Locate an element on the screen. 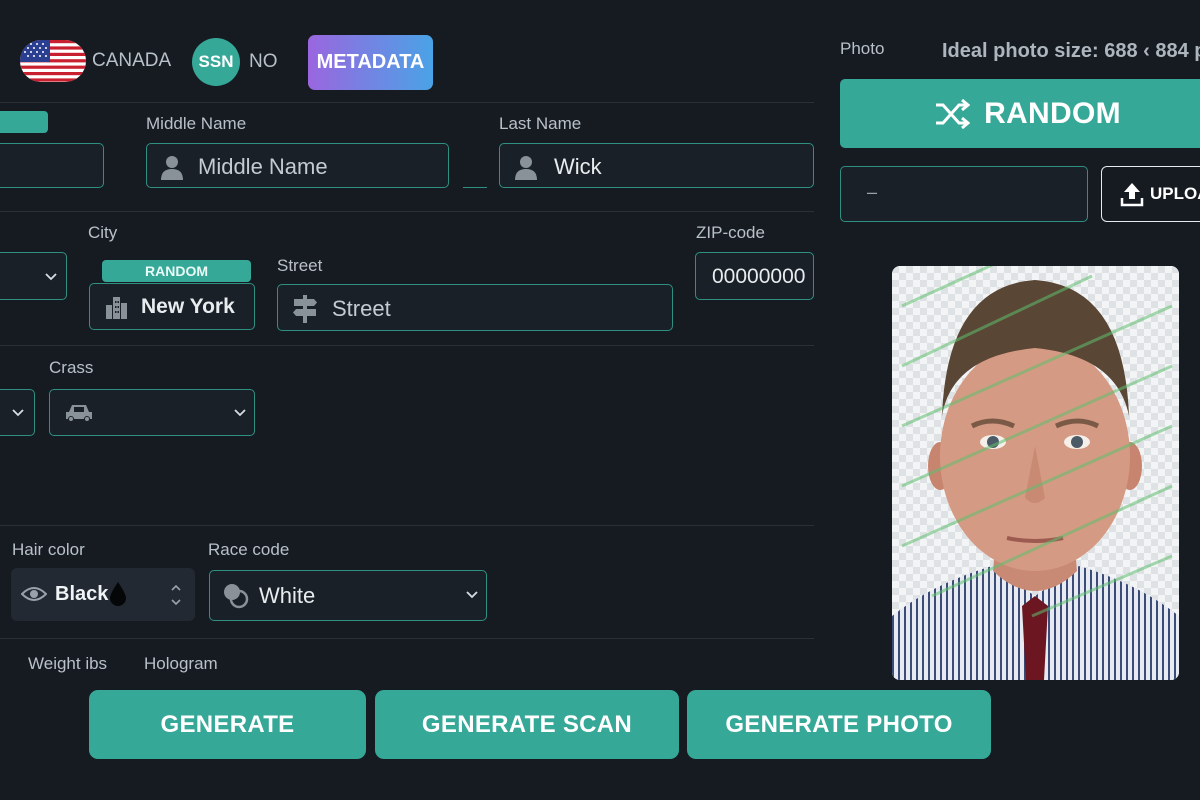 This screenshot has height=800, width=1200. last-name-label: Last Name is located at coordinates (540, 123).